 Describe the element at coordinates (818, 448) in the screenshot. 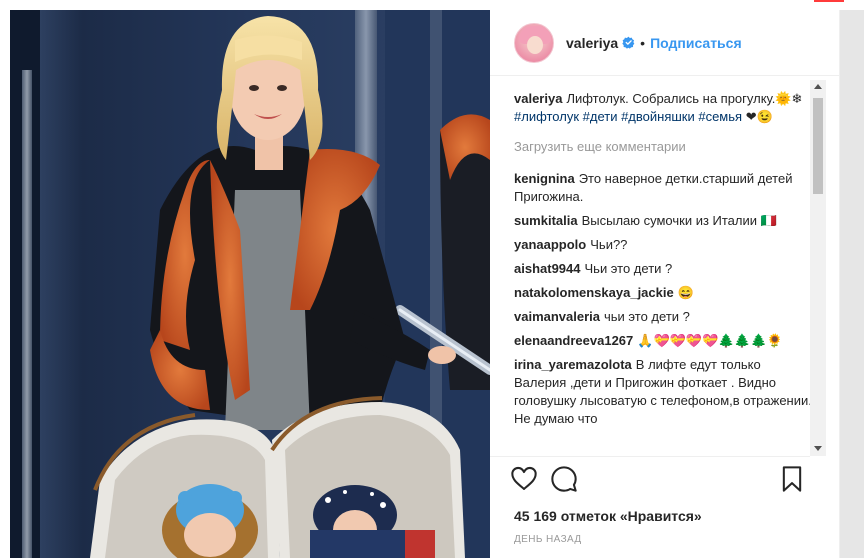

I see `scroll-down-arrow-icon` at that location.